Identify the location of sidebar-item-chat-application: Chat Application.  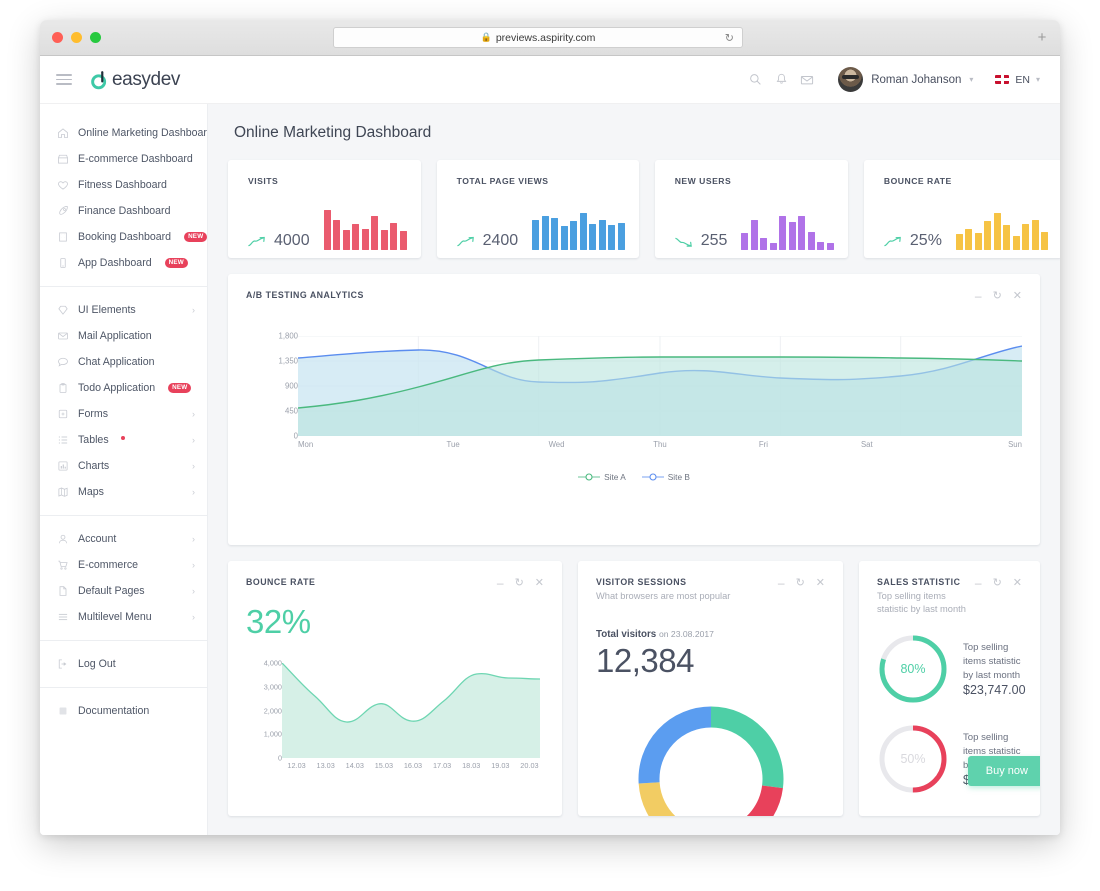
(123, 362).